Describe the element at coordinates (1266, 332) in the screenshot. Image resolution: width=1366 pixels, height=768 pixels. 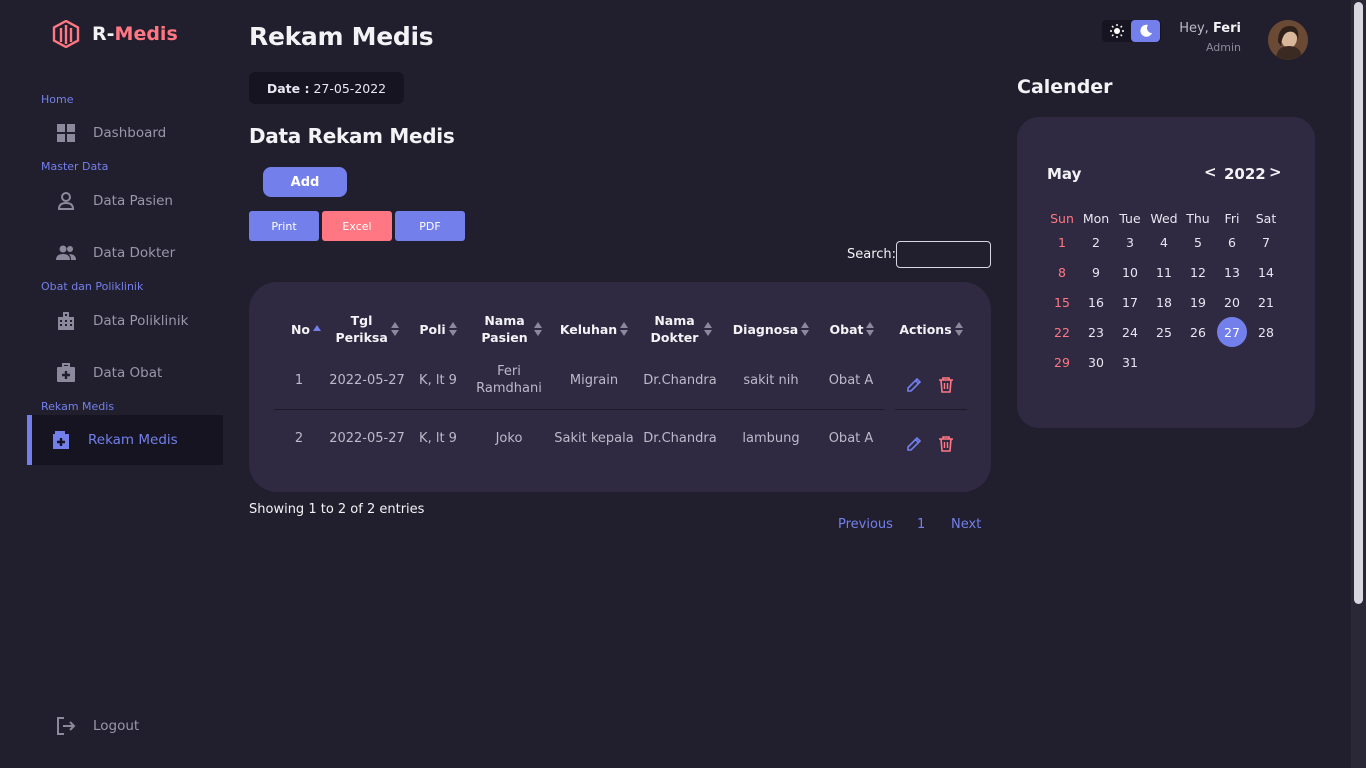
I see `calendar-day: 28` at that location.